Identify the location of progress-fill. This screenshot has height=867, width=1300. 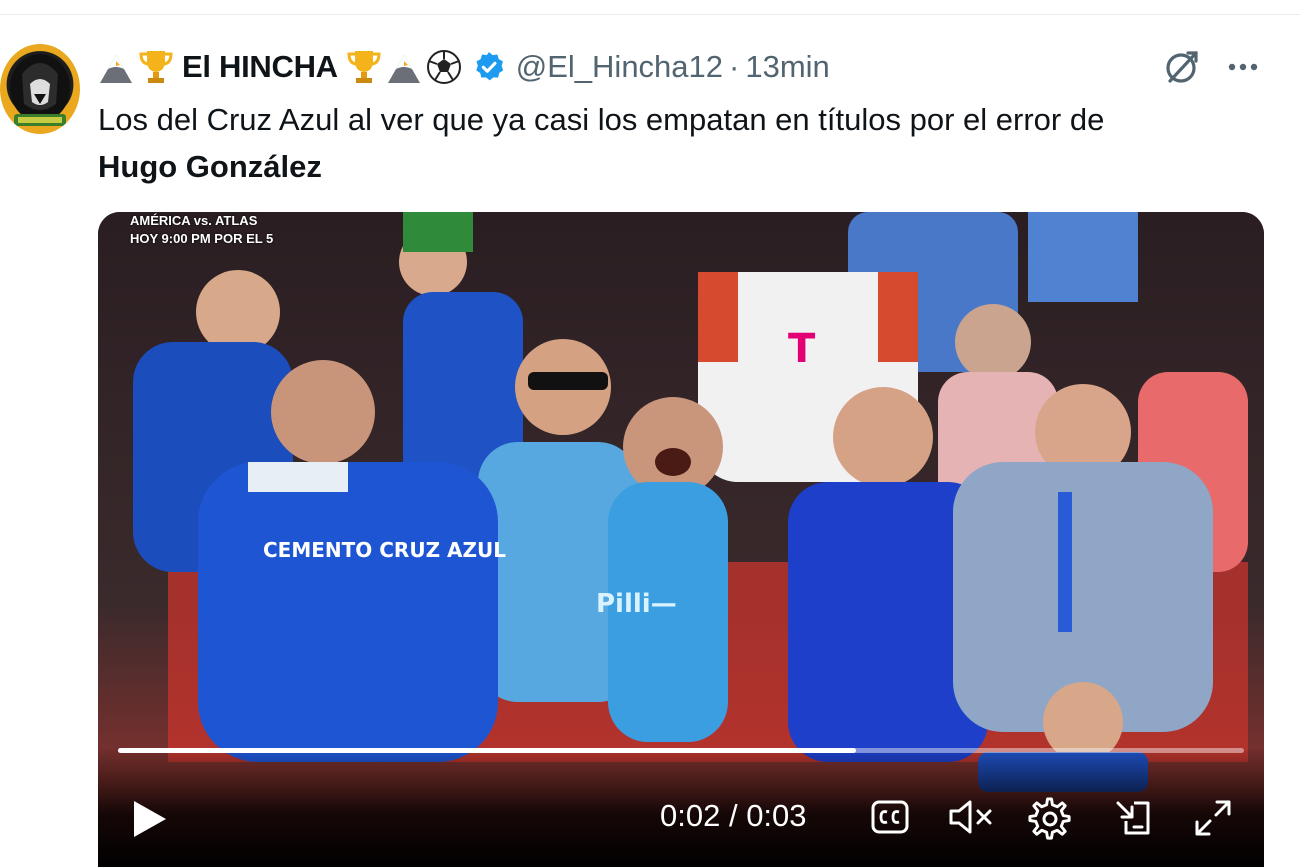
(487, 750).